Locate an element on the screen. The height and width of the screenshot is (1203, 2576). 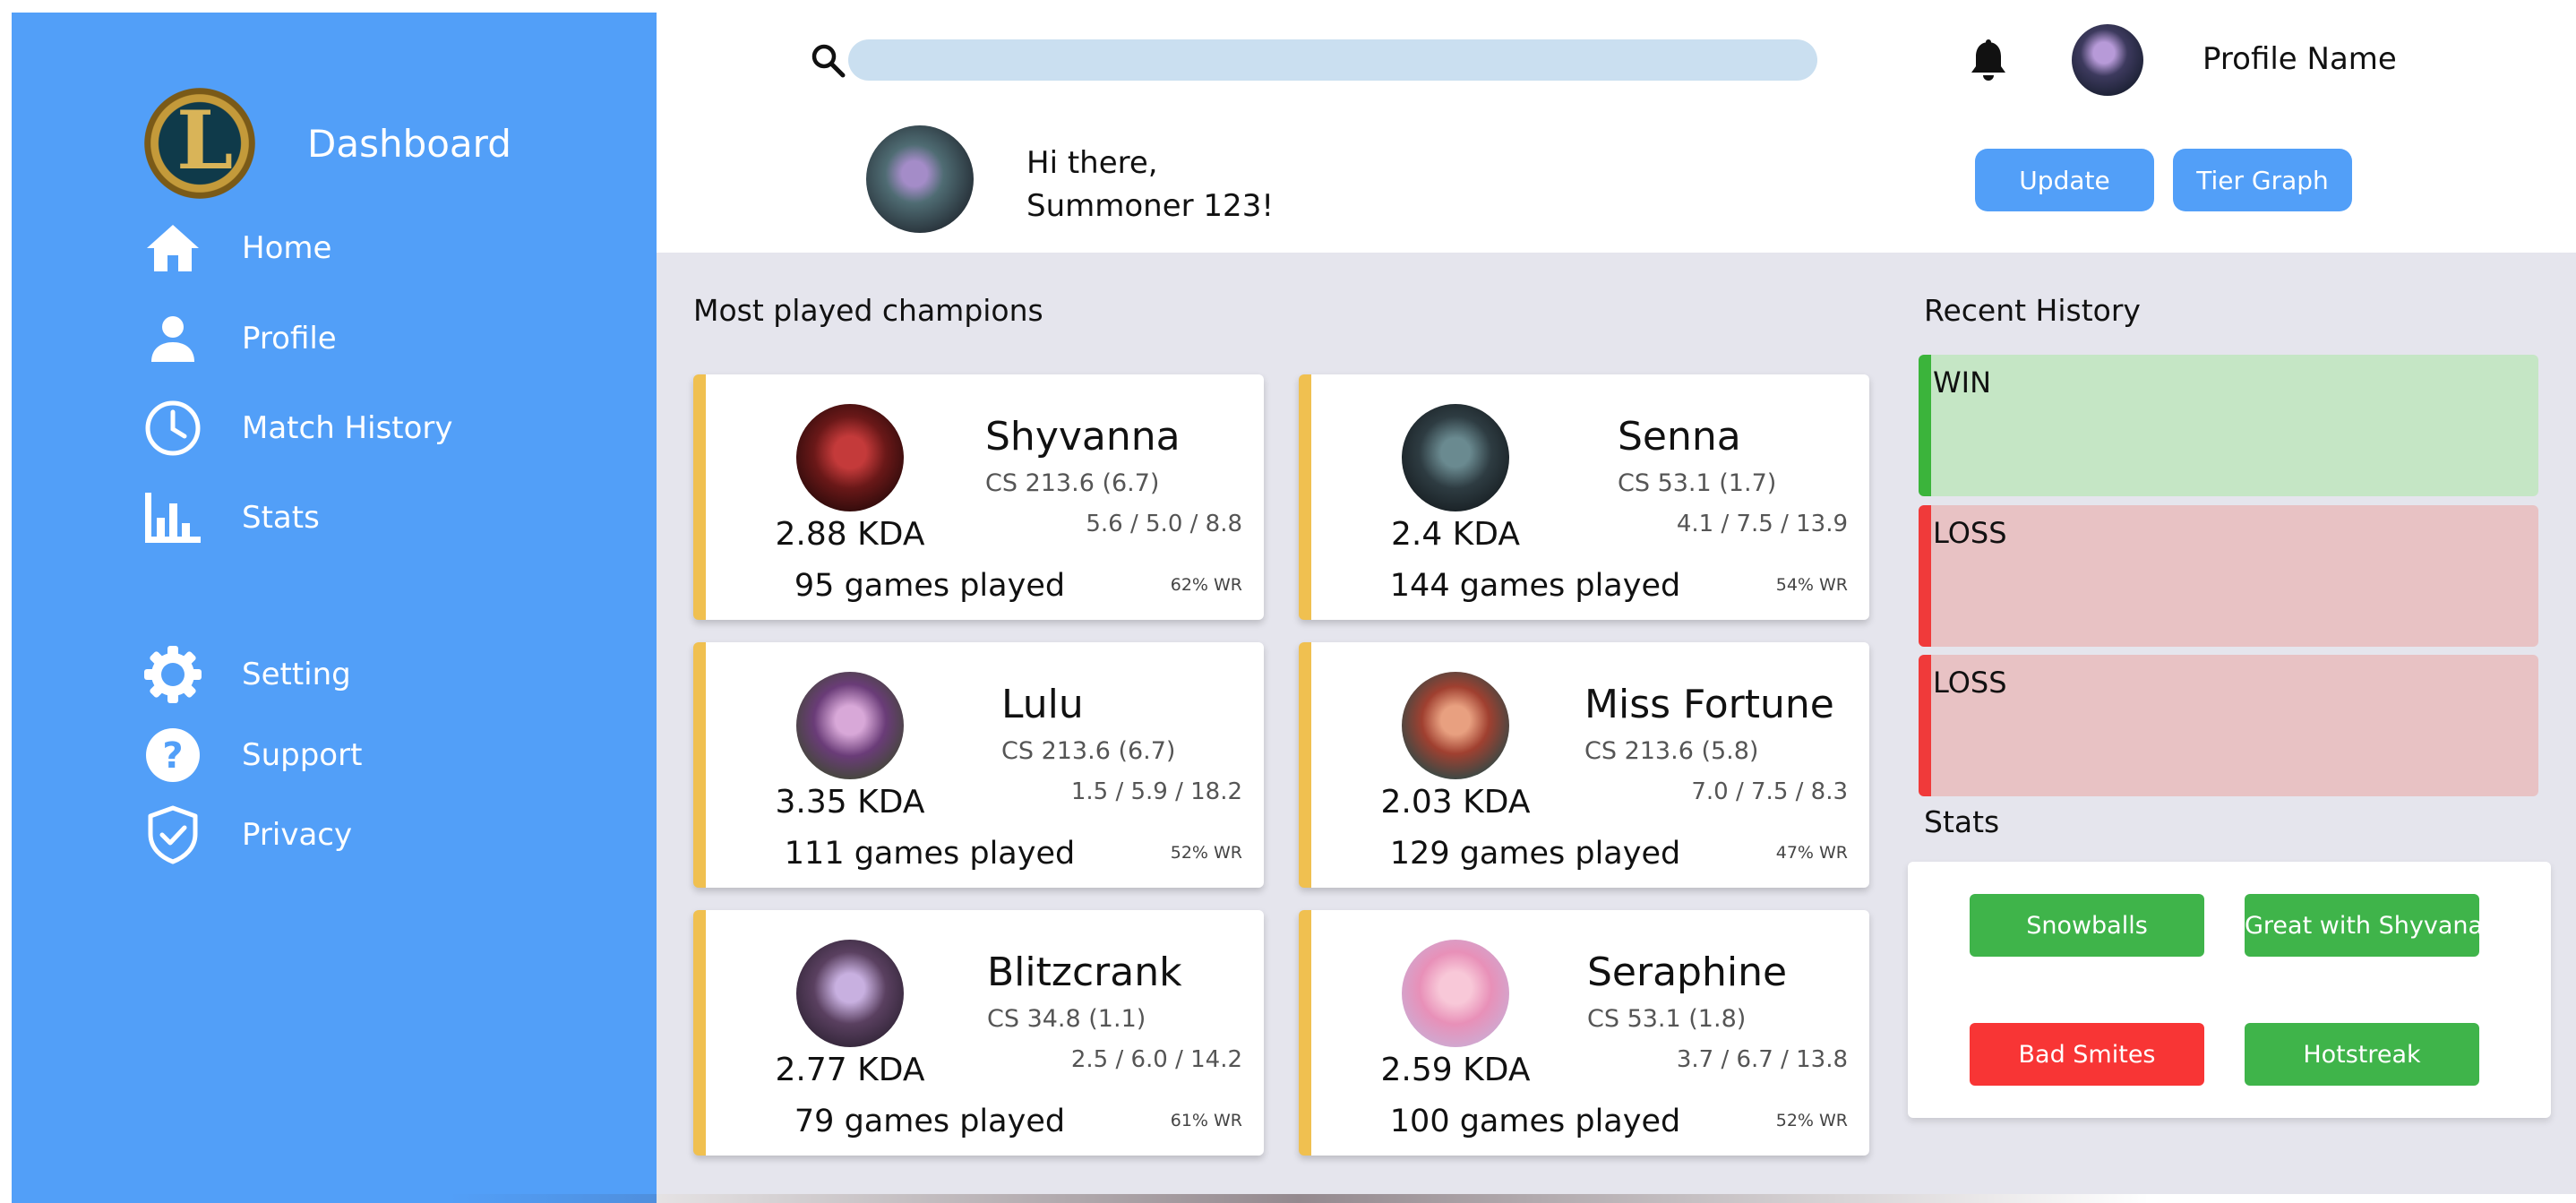
sidebar-item-privacy: Privacy is located at coordinates (247, 834).